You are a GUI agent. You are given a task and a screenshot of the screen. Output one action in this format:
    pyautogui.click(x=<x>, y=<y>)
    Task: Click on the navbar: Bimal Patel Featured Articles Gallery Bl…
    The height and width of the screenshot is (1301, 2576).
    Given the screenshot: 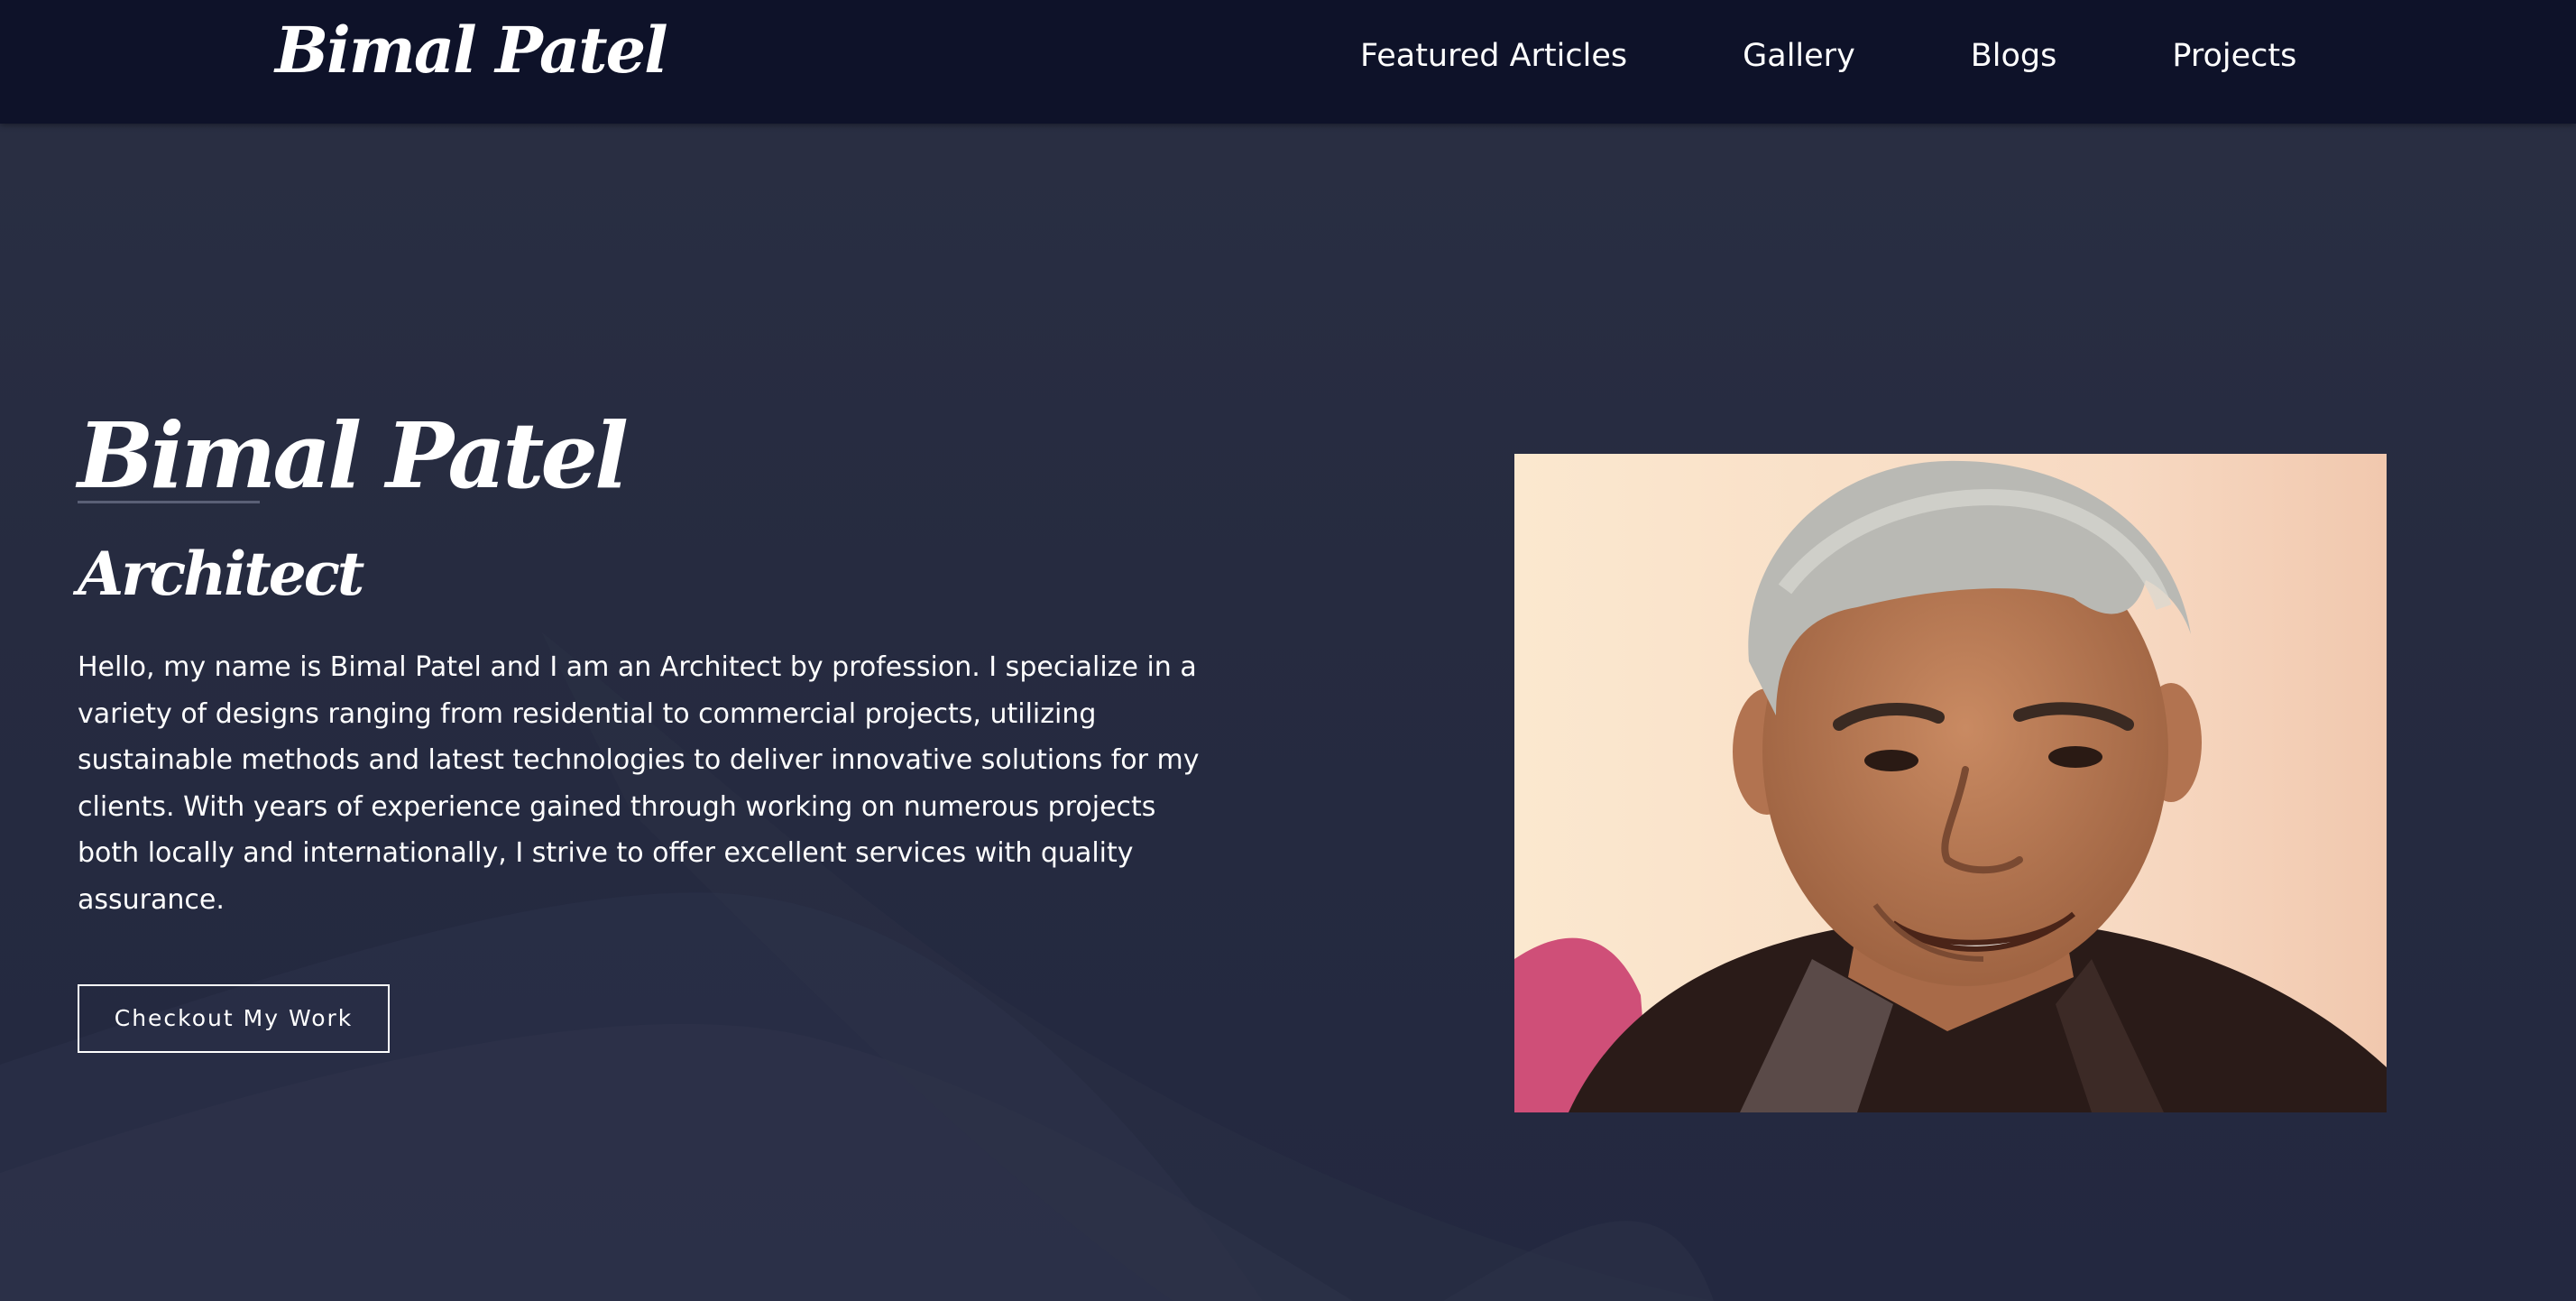 What is the action you would take?
    pyautogui.click(x=1288, y=62)
    